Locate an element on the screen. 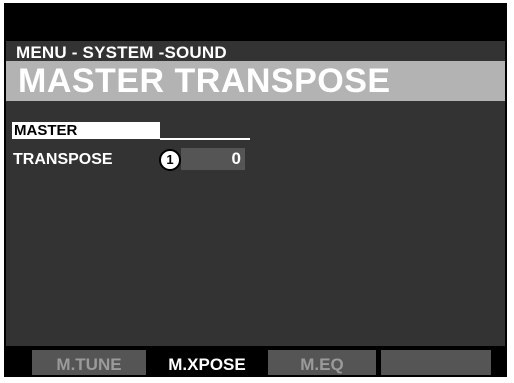 This screenshot has height=383, width=514. tab-m-tune: M.TUNE is located at coordinates (89, 362).